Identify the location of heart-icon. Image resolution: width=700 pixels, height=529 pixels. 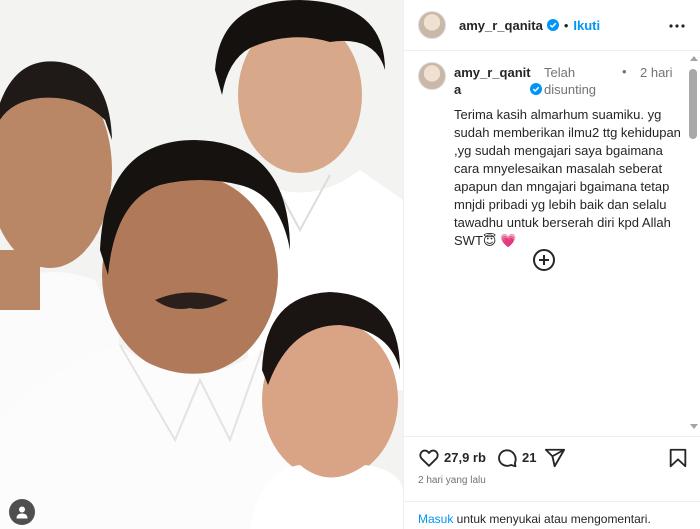
(429, 458).